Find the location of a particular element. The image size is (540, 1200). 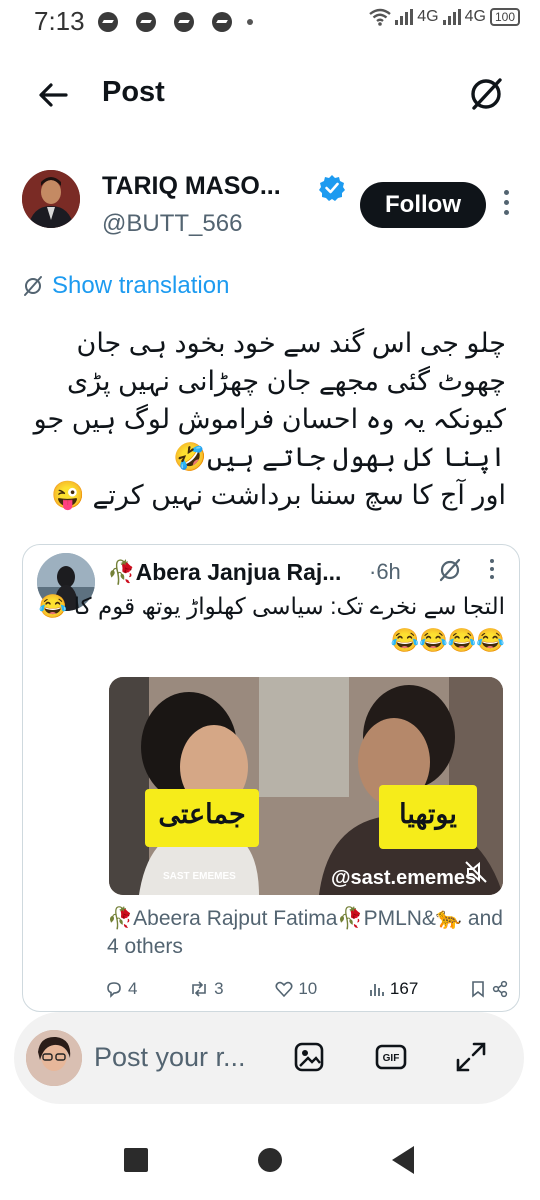

repost-metric: 3 is located at coordinates (206, 989).